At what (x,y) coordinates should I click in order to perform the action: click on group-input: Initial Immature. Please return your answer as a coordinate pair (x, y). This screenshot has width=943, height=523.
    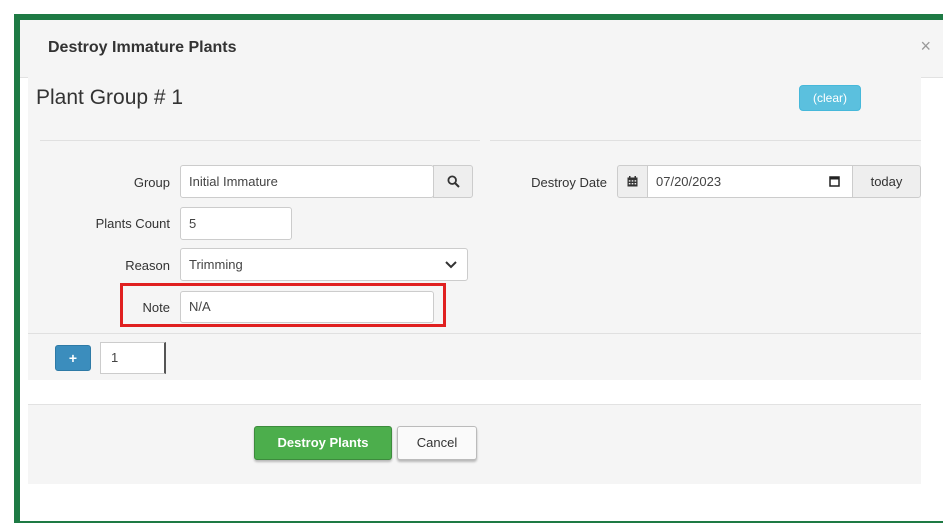
    Looking at the image, I should click on (307, 181).